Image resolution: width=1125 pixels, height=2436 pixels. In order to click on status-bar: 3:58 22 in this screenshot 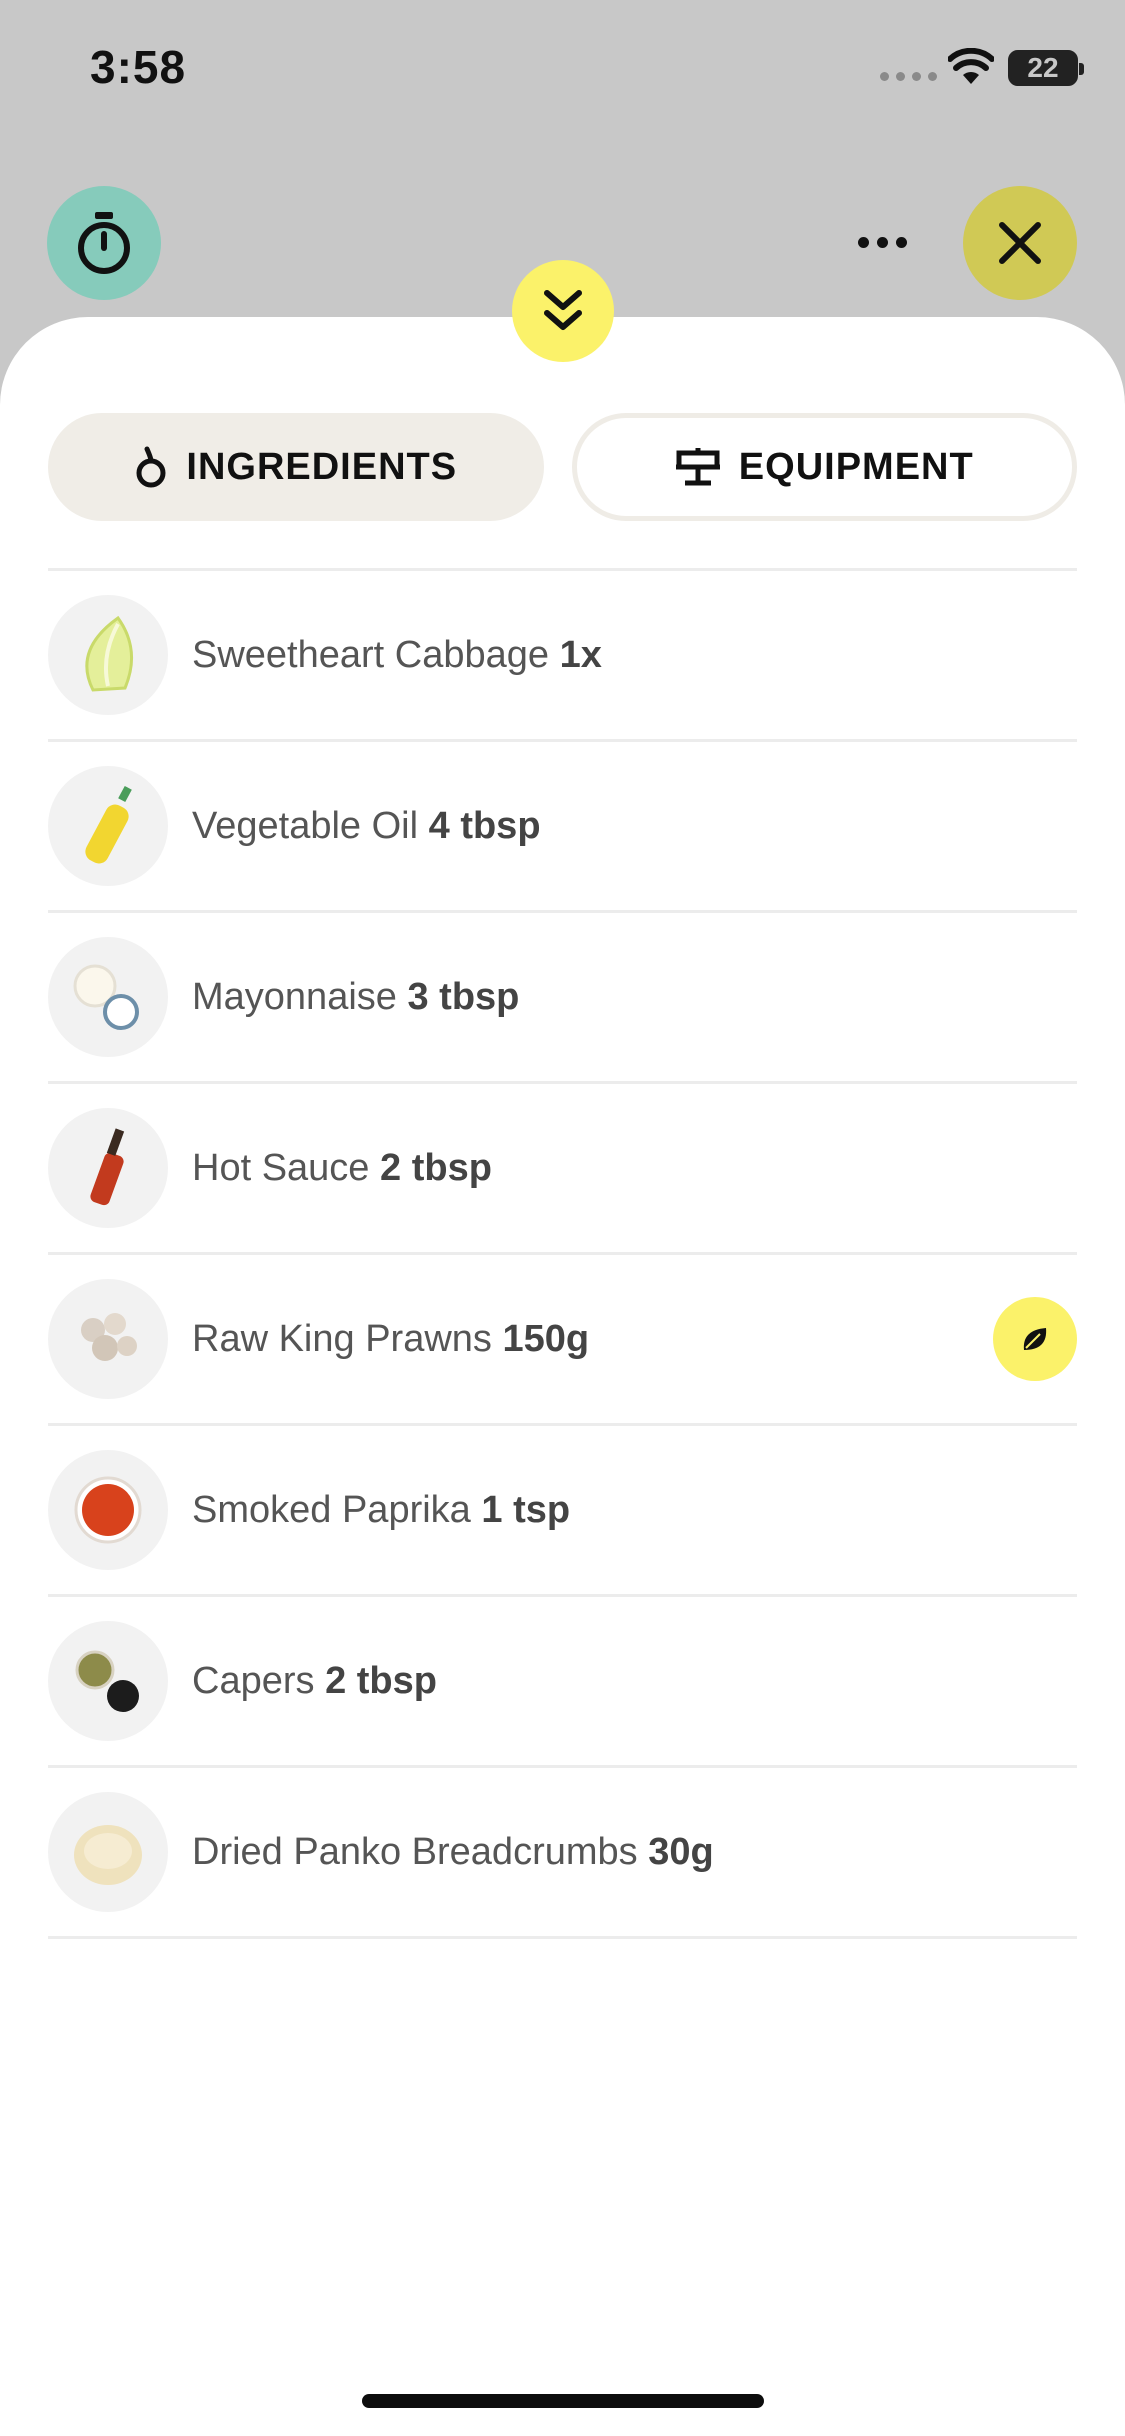, I will do `click(562, 70)`.